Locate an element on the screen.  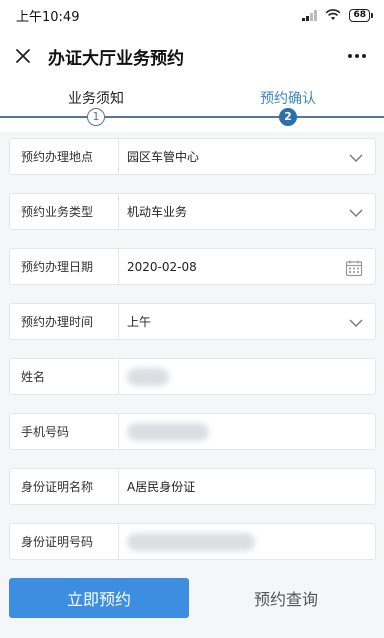
time-label: 预约办理时间 is located at coordinates (64, 321).